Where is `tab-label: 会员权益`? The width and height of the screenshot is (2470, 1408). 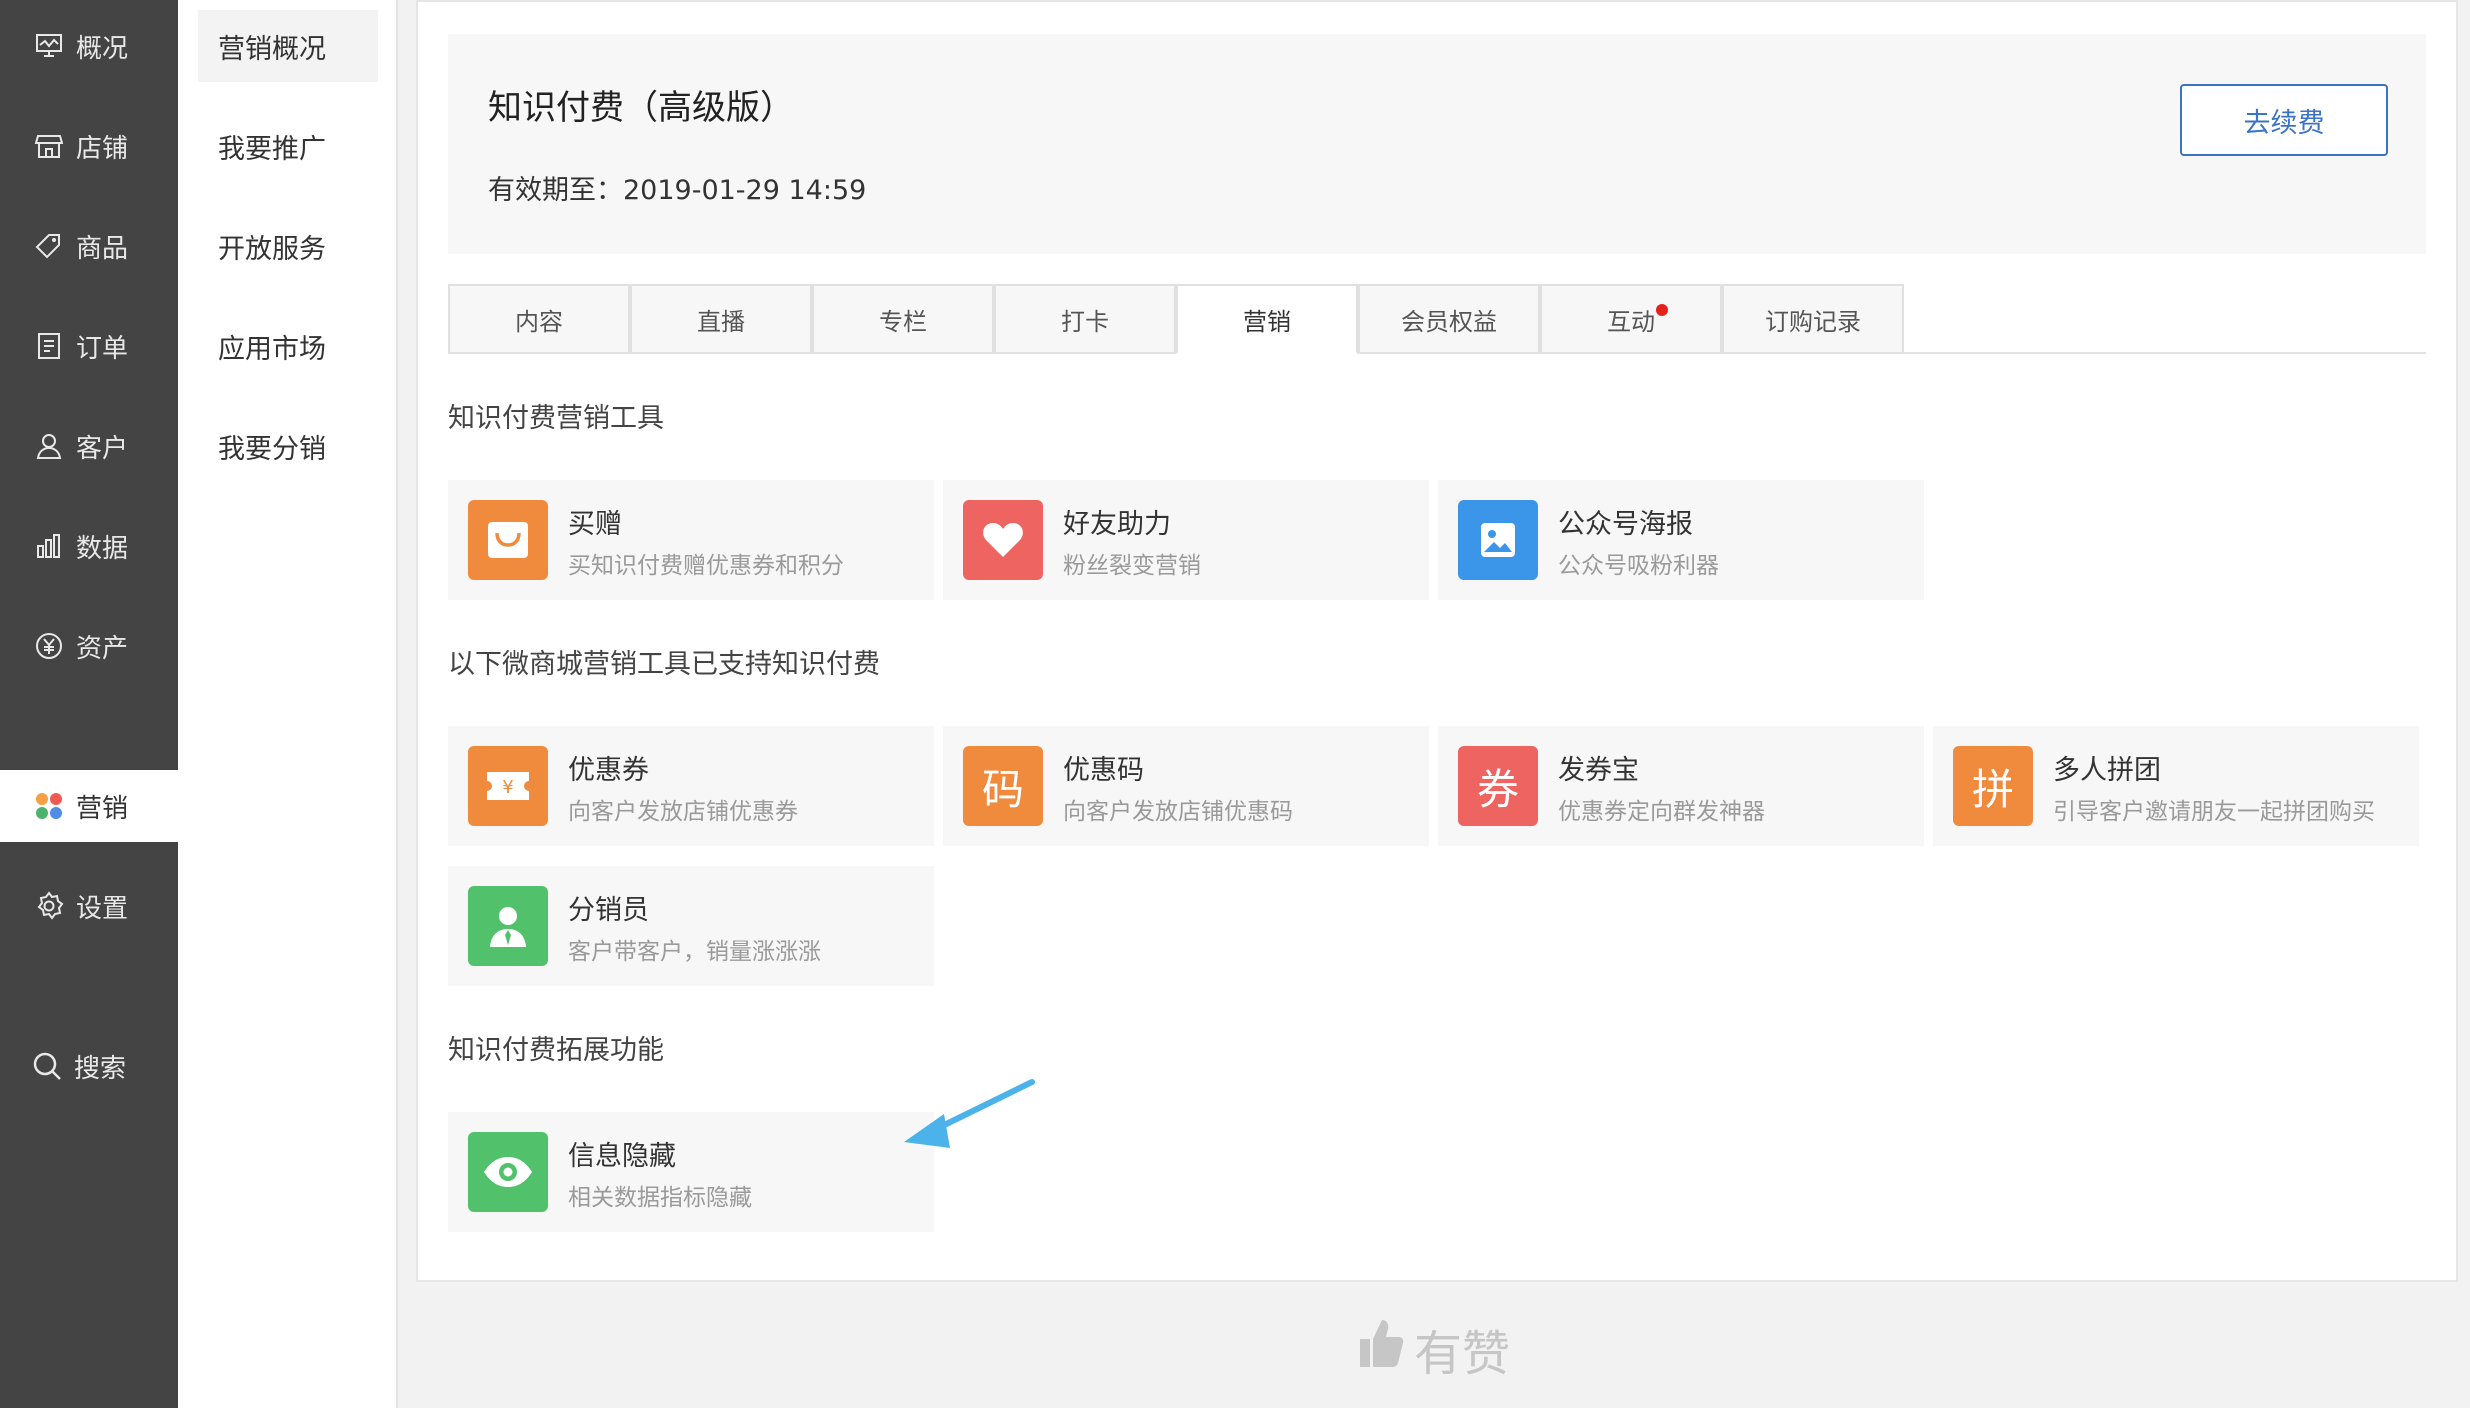 tab-label: 会员权益 is located at coordinates (1449, 321).